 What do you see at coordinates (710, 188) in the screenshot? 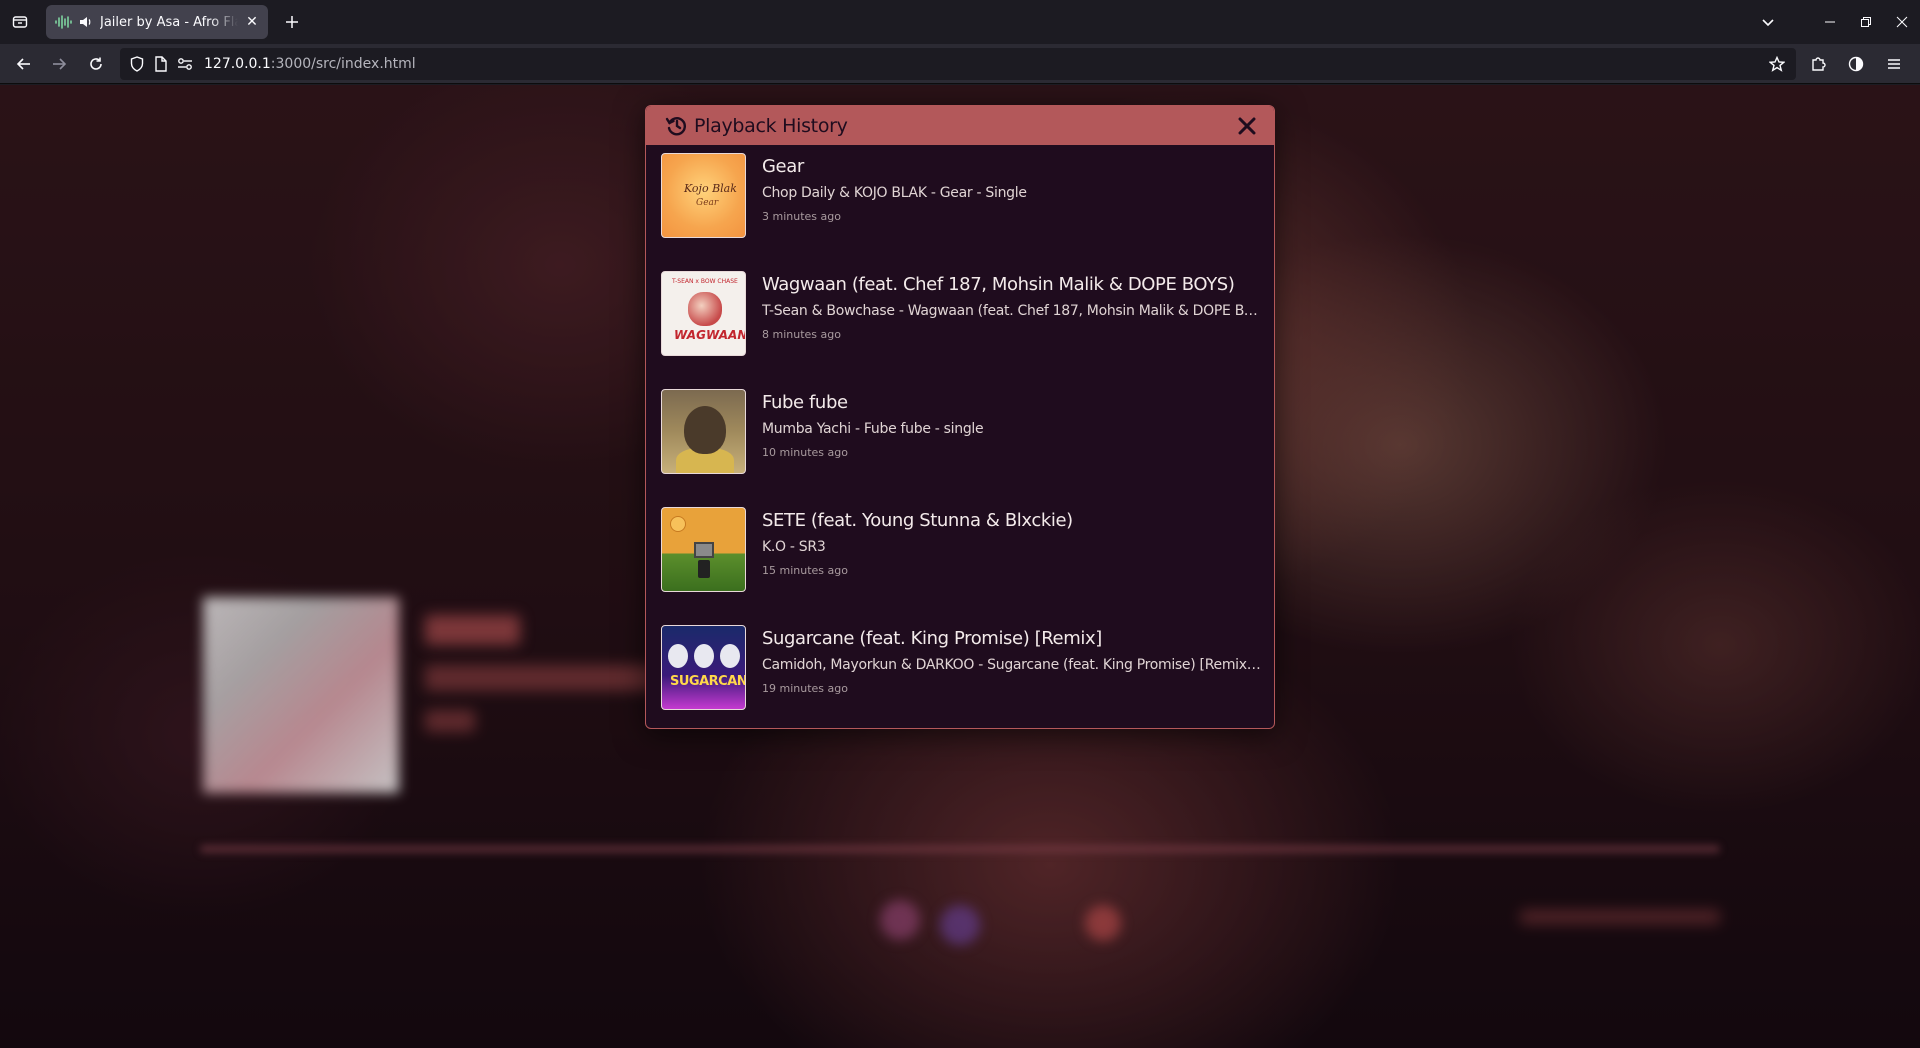
I see `album-art-text: Kojo Blak` at bounding box center [710, 188].